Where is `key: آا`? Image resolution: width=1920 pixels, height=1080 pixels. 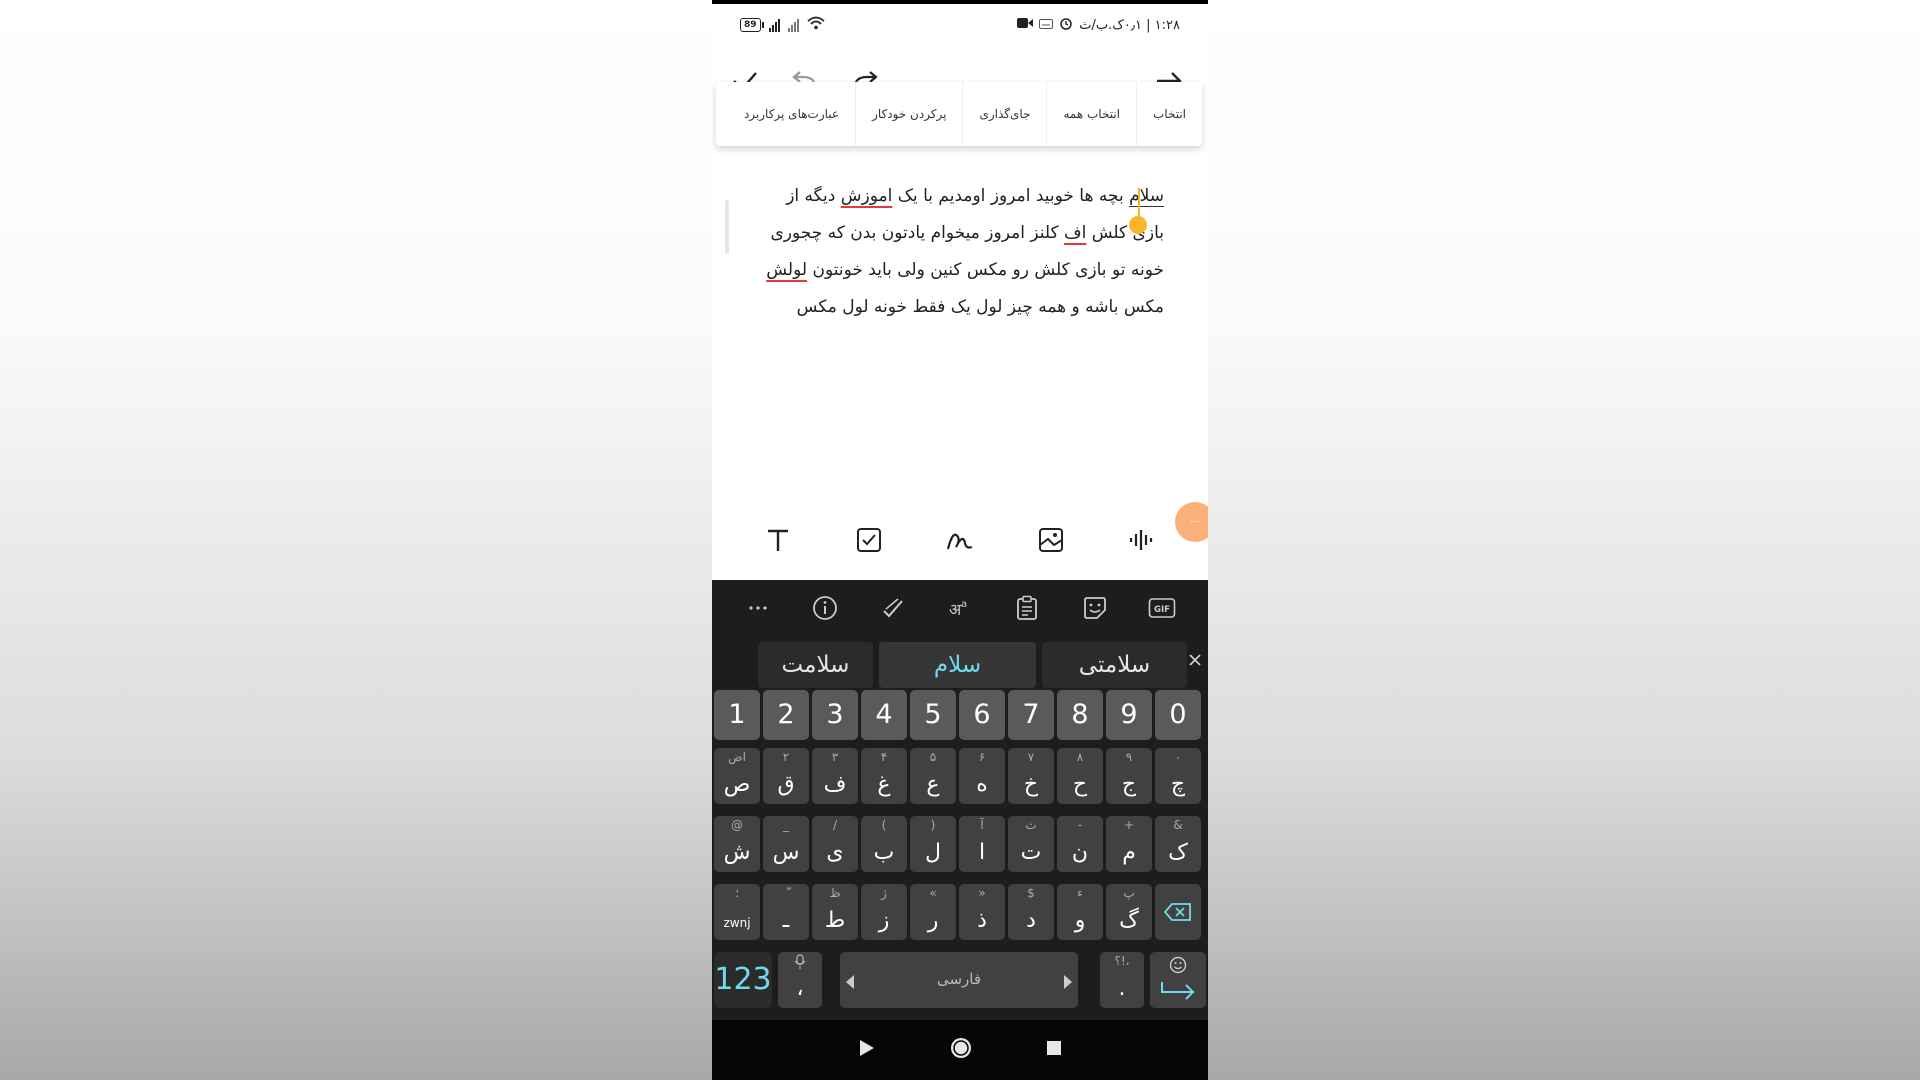
key: آا is located at coordinates (982, 844).